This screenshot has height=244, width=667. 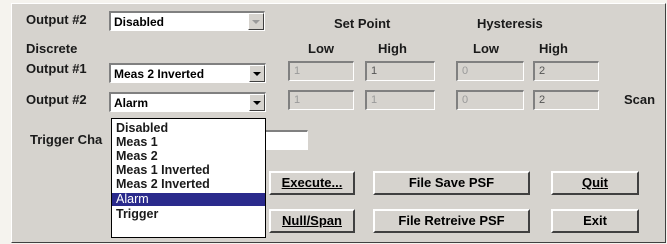 I want to click on file-save-psf-button-label: File Save PSF, so click(x=451, y=182).